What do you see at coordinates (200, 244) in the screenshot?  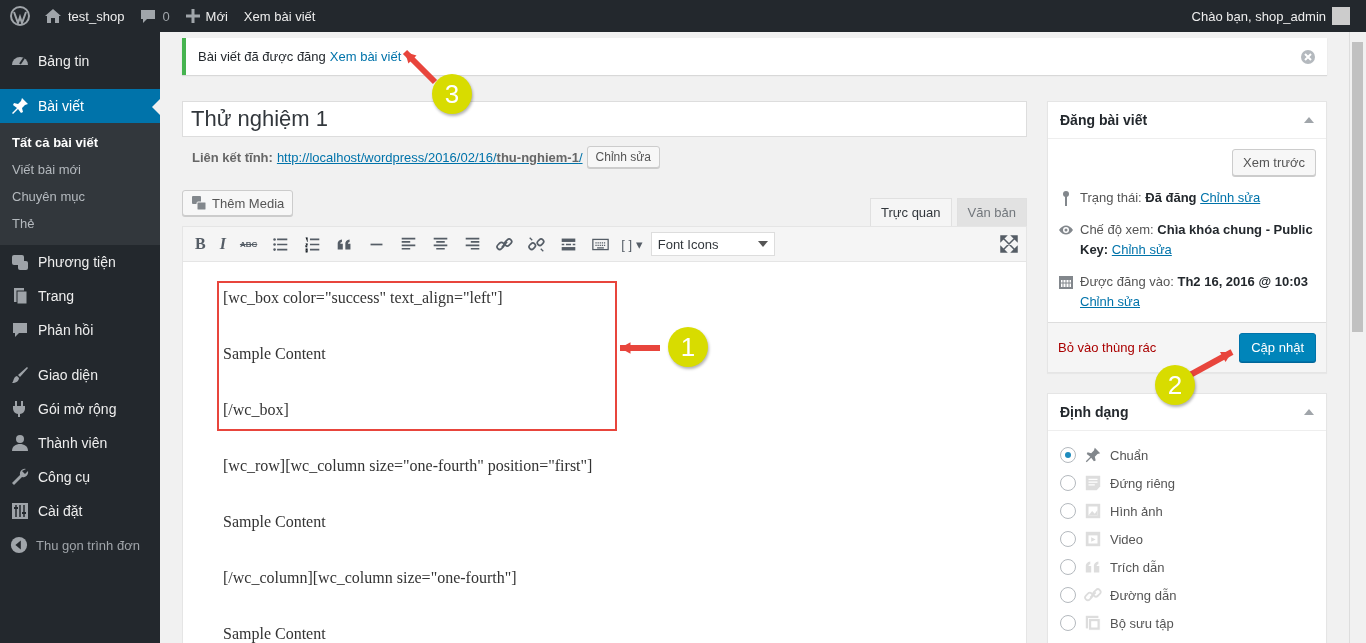 I see `bold-button: B` at bounding box center [200, 244].